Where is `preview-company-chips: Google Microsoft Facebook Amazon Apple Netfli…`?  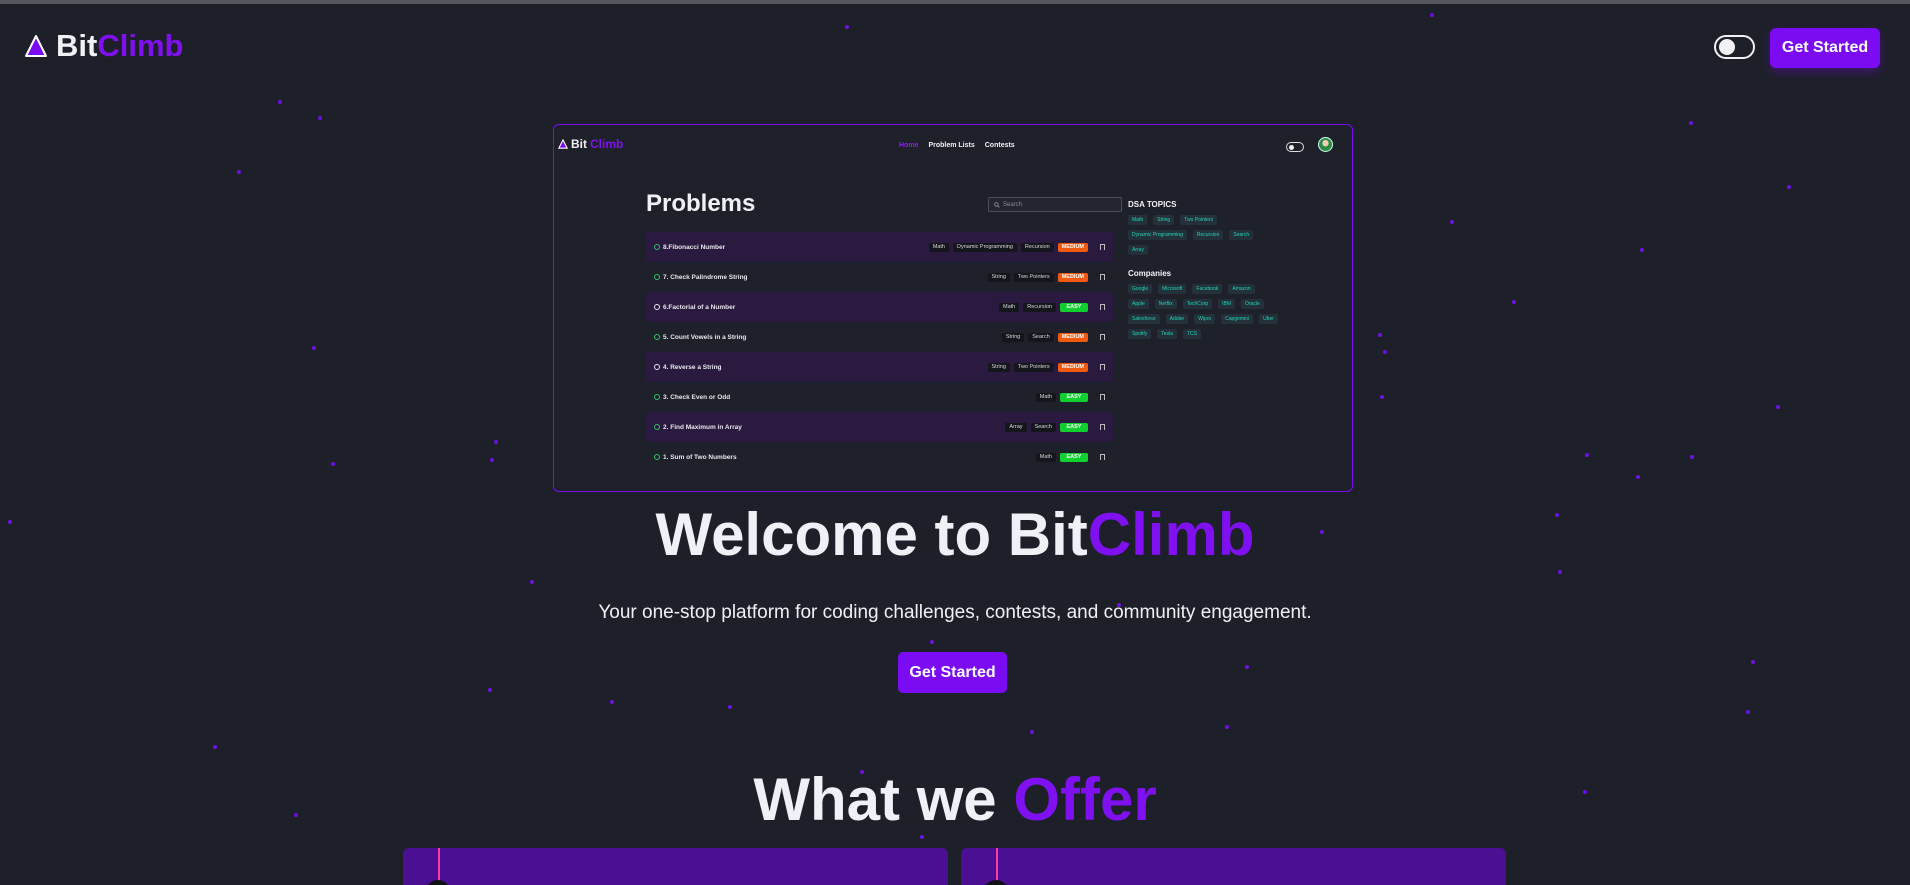
preview-company-chips: Google Microsoft Facebook Amazon Apple Netfli… is located at coordinates (1203, 311).